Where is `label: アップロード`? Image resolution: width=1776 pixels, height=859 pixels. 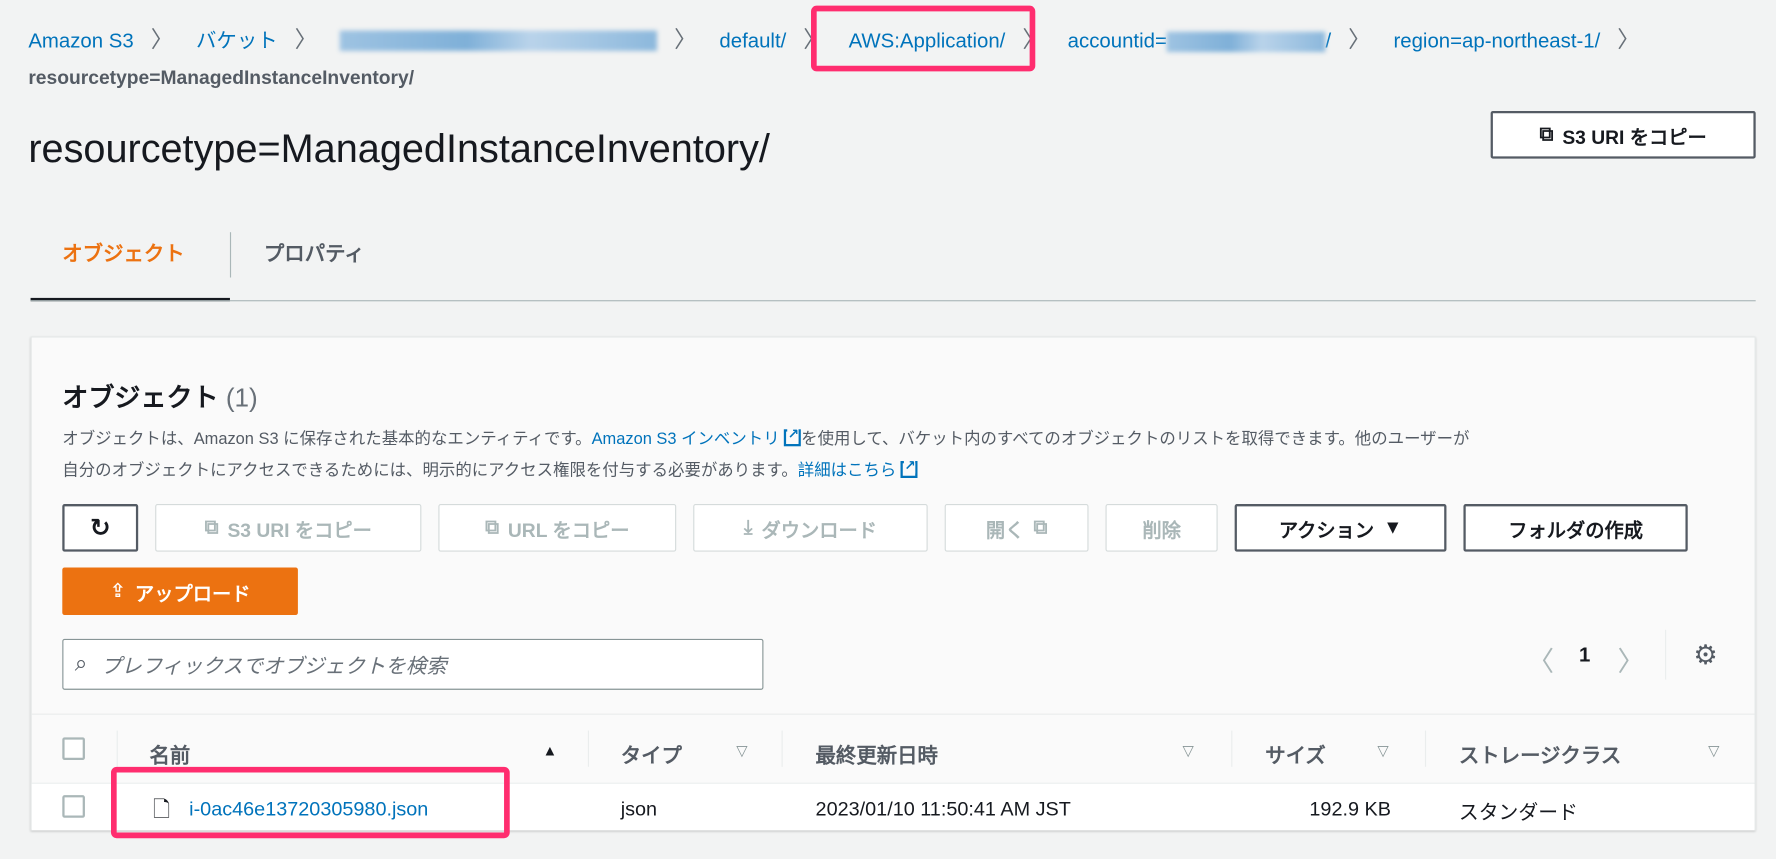 label: アップロード is located at coordinates (192, 593).